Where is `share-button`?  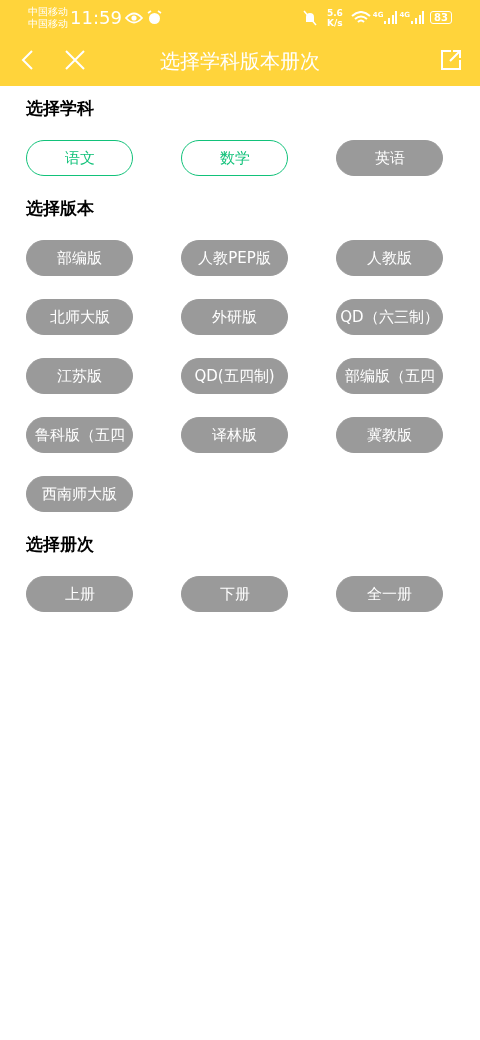
share-button is located at coordinates (451, 60).